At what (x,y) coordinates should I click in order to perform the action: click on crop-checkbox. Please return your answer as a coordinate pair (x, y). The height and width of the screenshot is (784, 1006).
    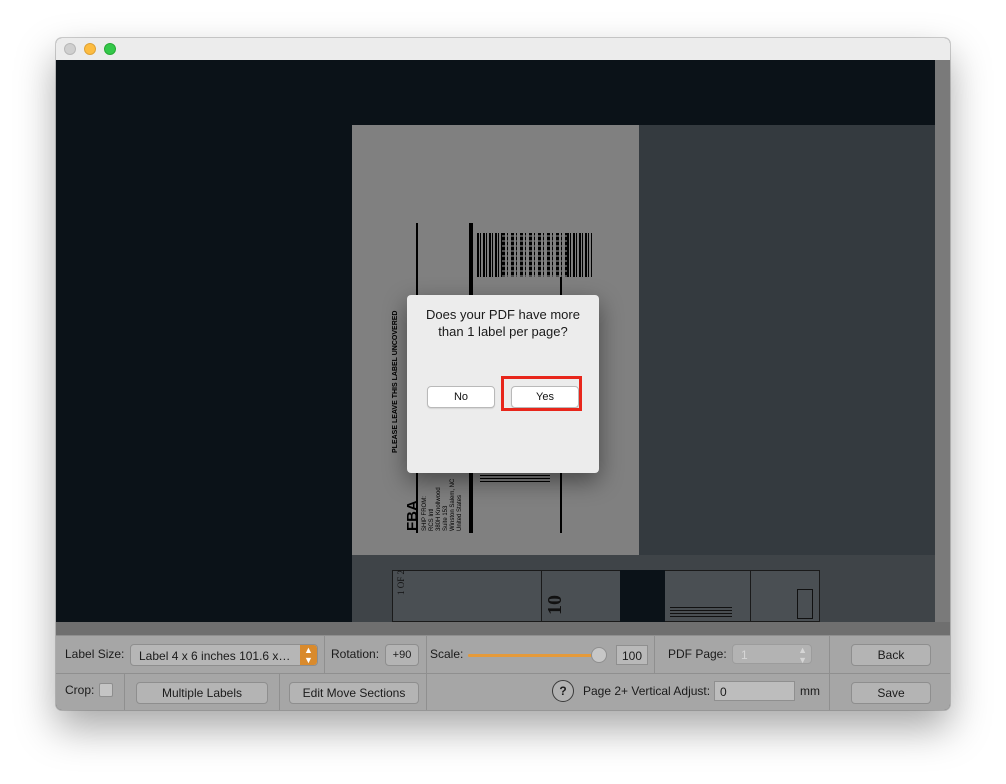
    Looking at the image, I should click on (106, 690).